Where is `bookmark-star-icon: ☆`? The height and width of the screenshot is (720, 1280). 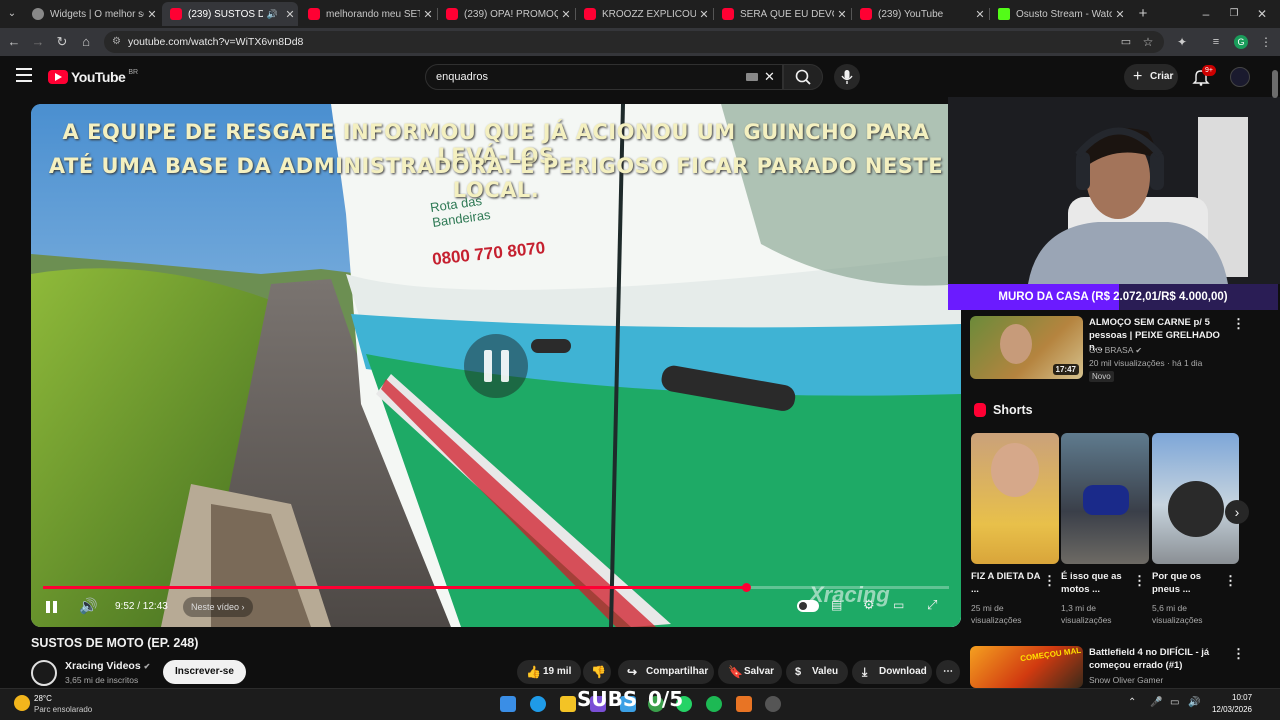 bookmark-star-icon: ☆ is located at coordinates (1148, 42).